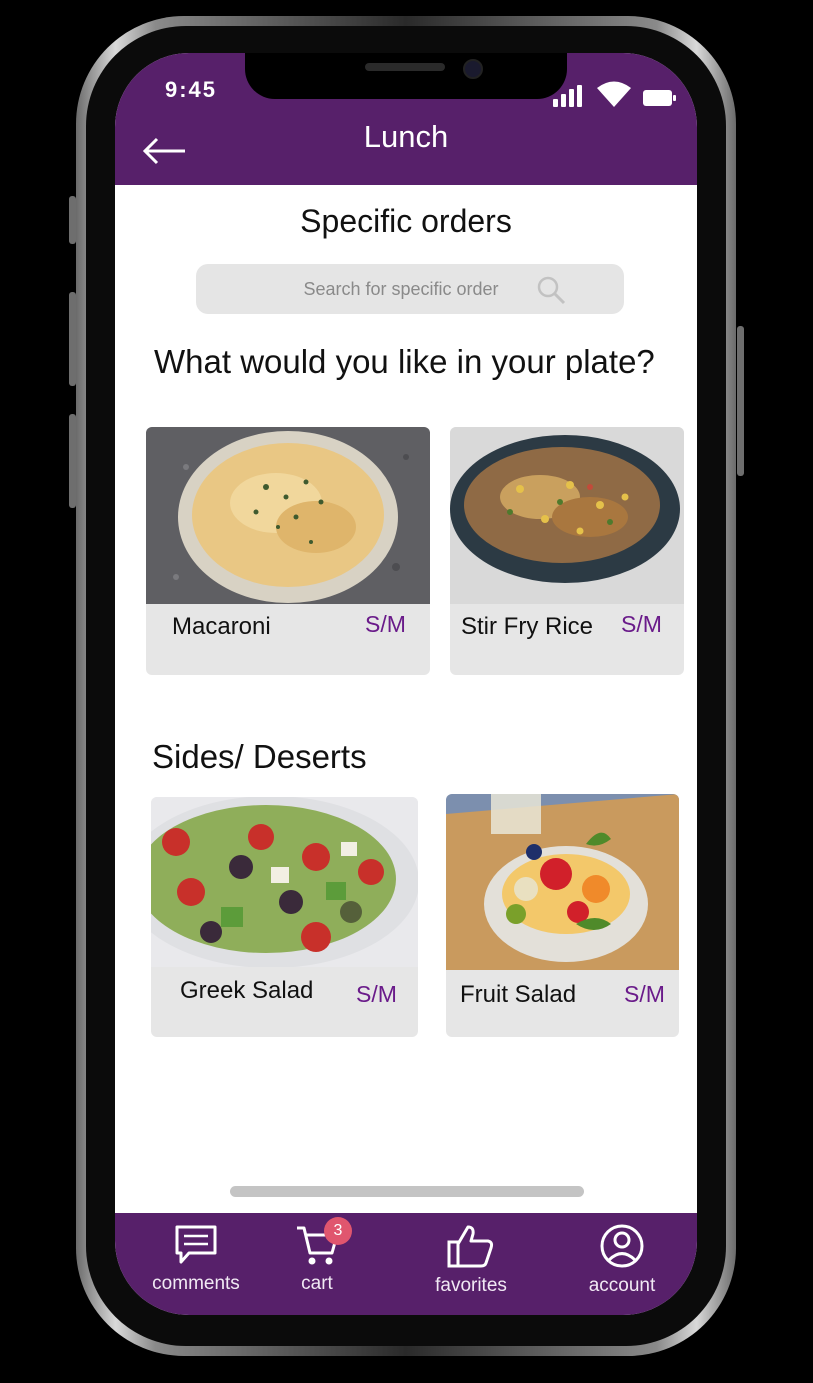  Describe the element at coordinates (473, 69) in the screenshot. I see `front-camera` at that location.